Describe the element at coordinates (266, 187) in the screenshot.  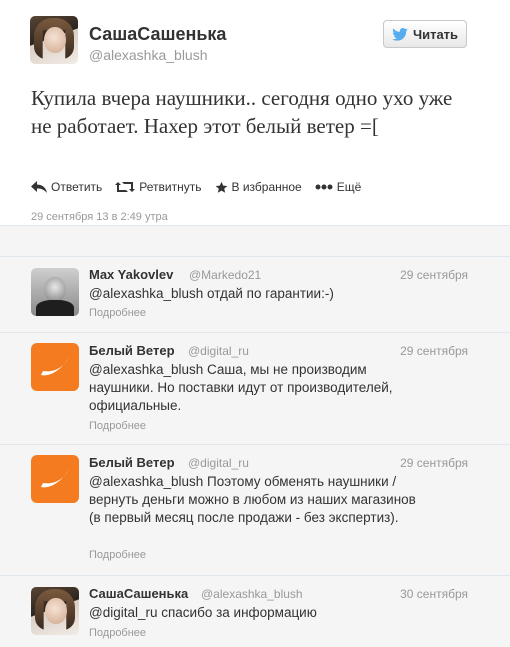
I see `favorite-label: В избранное` at that location.